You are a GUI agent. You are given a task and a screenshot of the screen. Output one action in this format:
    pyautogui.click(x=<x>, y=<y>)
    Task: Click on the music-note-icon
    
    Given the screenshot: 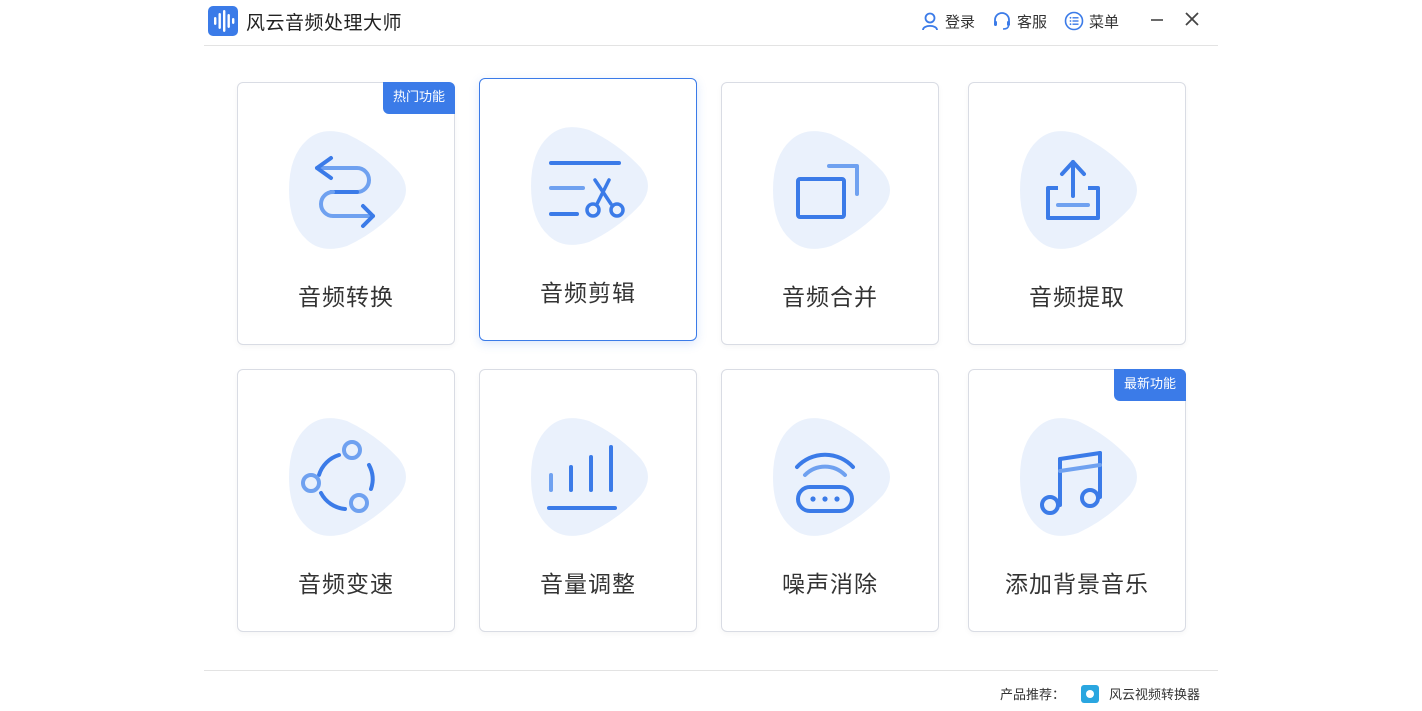 What is the action you would take?
    pyautogui.click(x=1078, y=477)
    